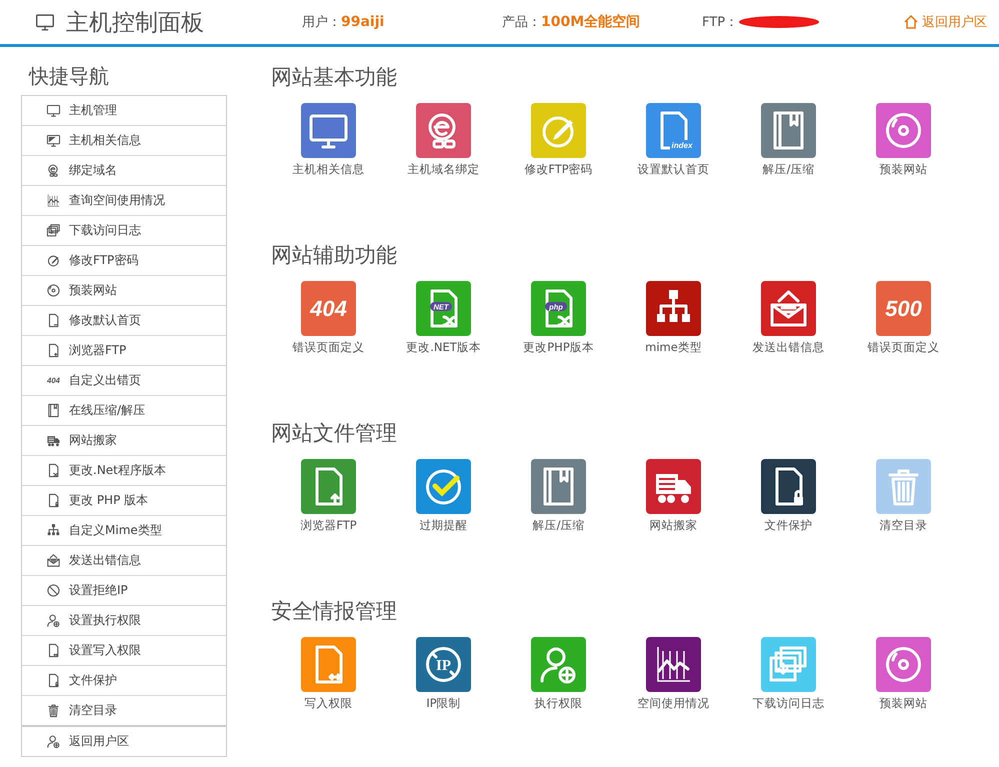 The image size is (999, 767). Describe the element at coordinates (521, 22) in the screenshot. I see `field-label: 产品：` at that location.